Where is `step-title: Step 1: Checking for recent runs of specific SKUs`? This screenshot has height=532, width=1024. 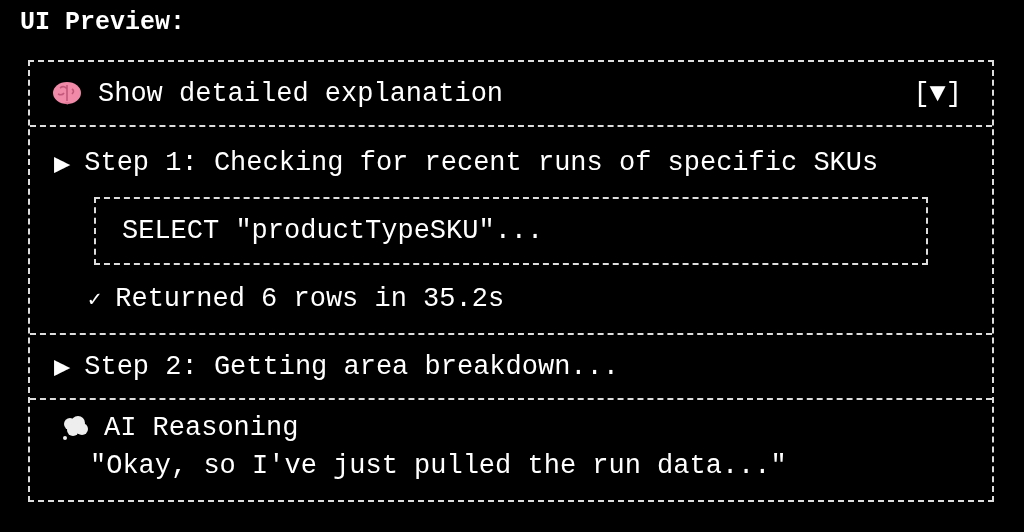 step-title: Step 1: Checking for recent runs of specific SKUs is located at coordinates (481, 163).